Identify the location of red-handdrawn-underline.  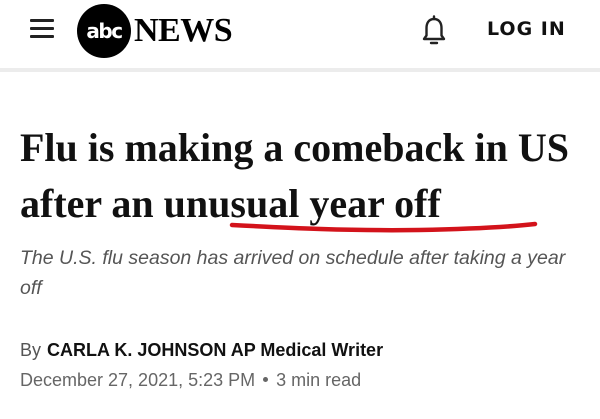
(383, 227).